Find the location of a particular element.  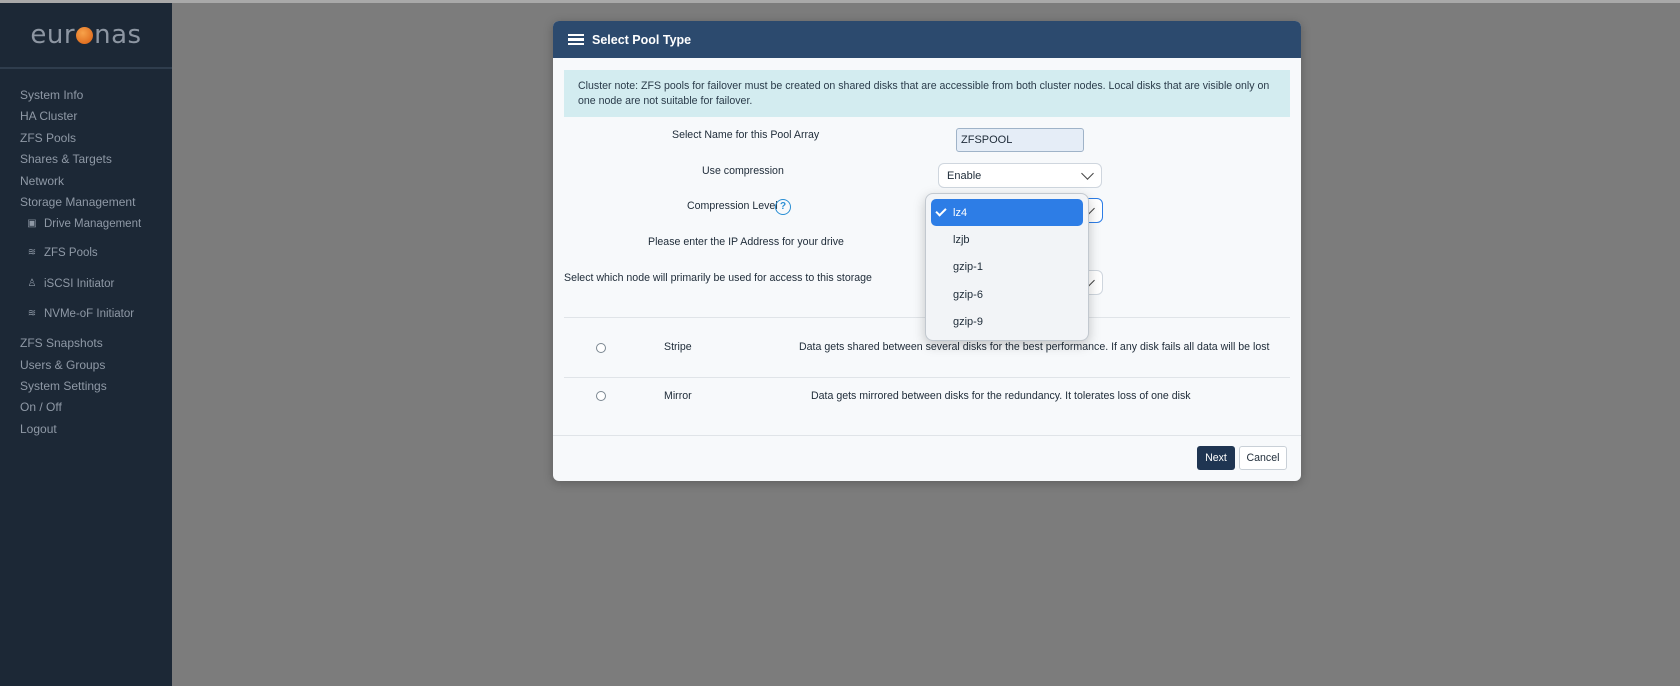

dialog-header: Select Pool Type is located at coordinates (927, 39).